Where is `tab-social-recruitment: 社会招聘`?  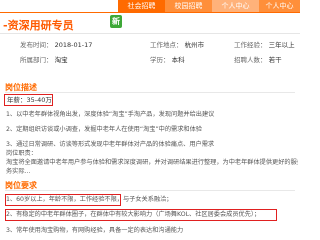
tab-social-recruitment: 社会招聘 is located at coordinates (141, 6).